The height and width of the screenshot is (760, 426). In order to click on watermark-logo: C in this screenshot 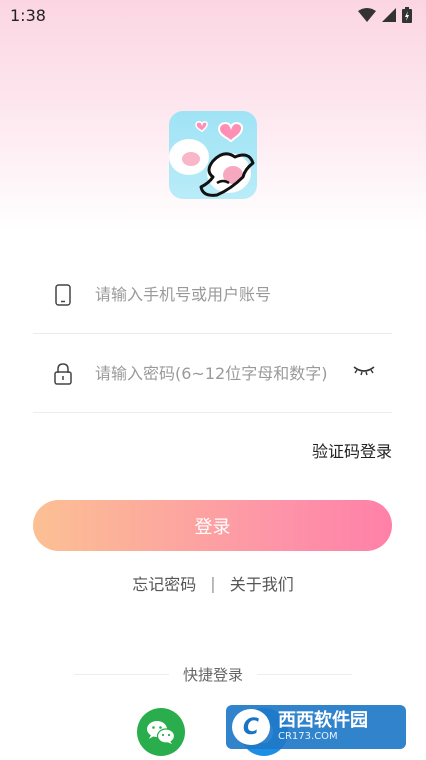, I will do `click(251, 727)`.